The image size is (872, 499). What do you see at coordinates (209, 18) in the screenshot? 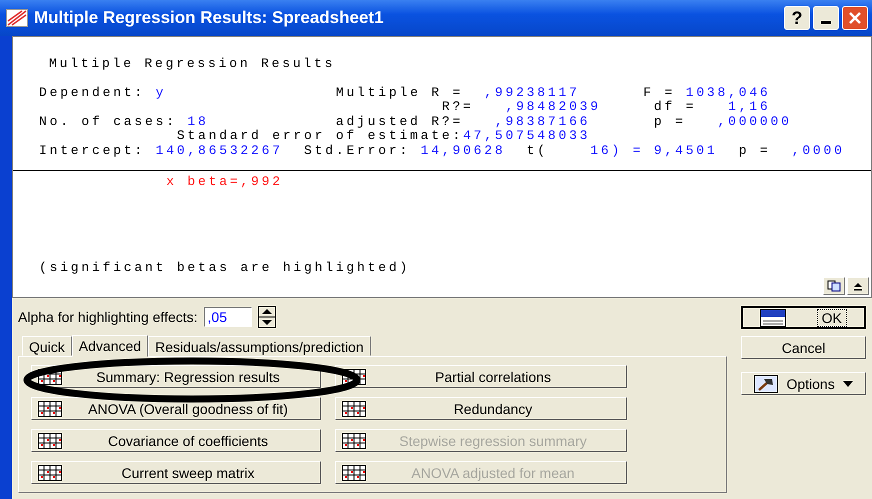
I see `window-title: Multiple Regression Results: Spreadsheet1` at bounding box center [209, 18].